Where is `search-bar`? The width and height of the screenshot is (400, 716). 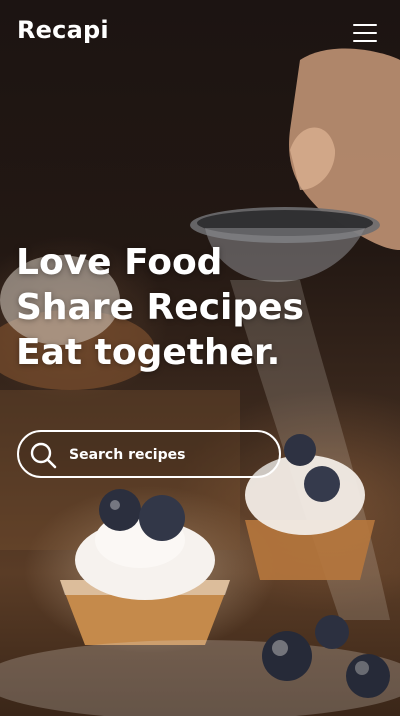 search-bar is located at coordinates (149, 454).